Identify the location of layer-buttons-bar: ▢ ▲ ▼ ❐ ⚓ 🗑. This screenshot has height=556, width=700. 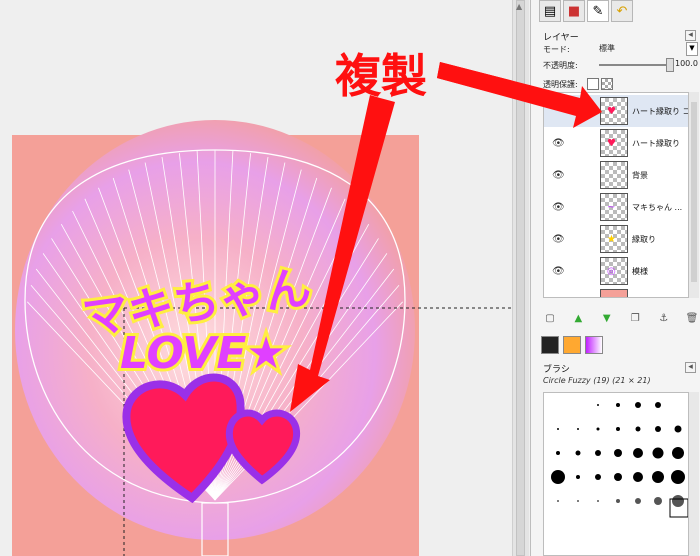
(621, 319).